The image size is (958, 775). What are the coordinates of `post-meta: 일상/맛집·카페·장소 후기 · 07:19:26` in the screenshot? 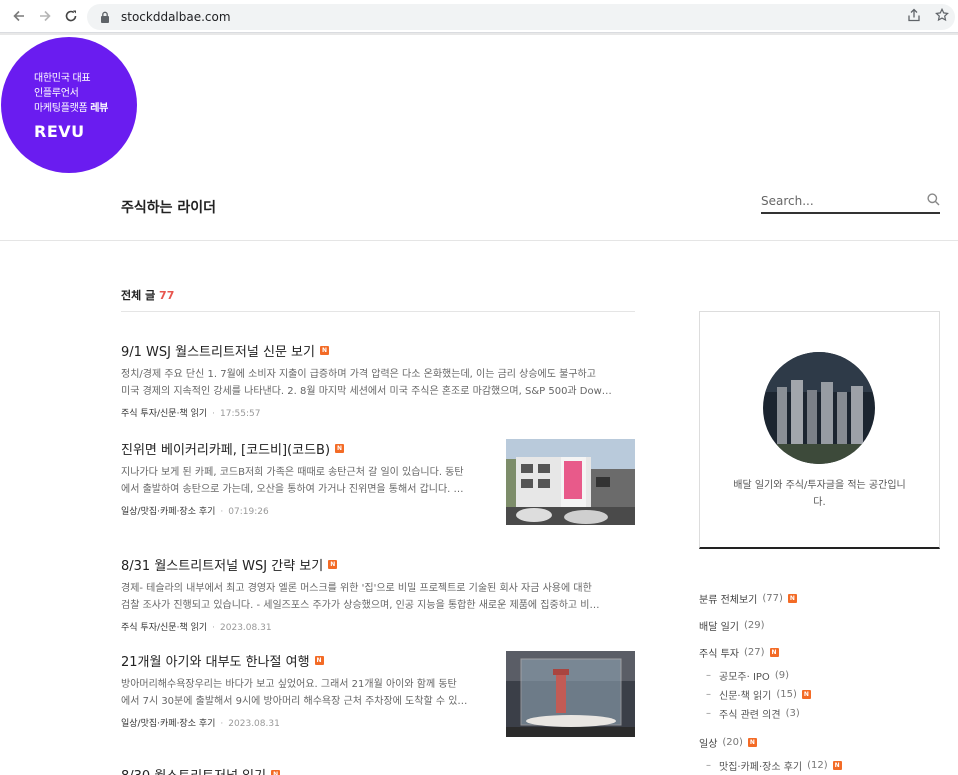 It's located at (195, 512).